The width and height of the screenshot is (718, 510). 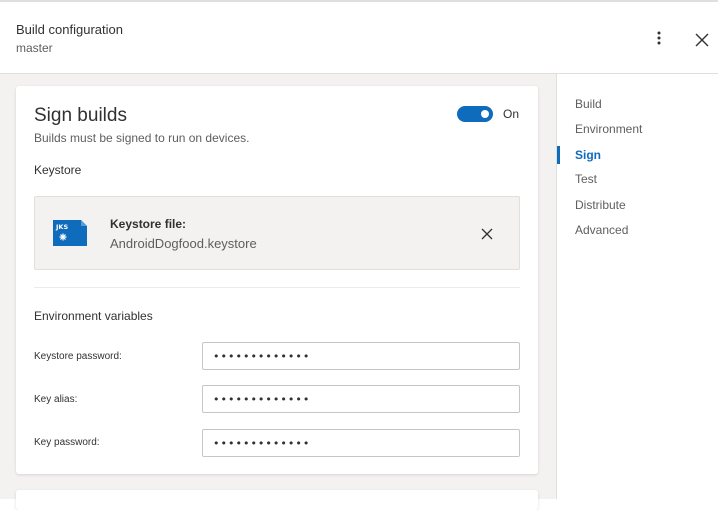 I want to click on jks-icon-text: JKS, so click(x=61, y=227).